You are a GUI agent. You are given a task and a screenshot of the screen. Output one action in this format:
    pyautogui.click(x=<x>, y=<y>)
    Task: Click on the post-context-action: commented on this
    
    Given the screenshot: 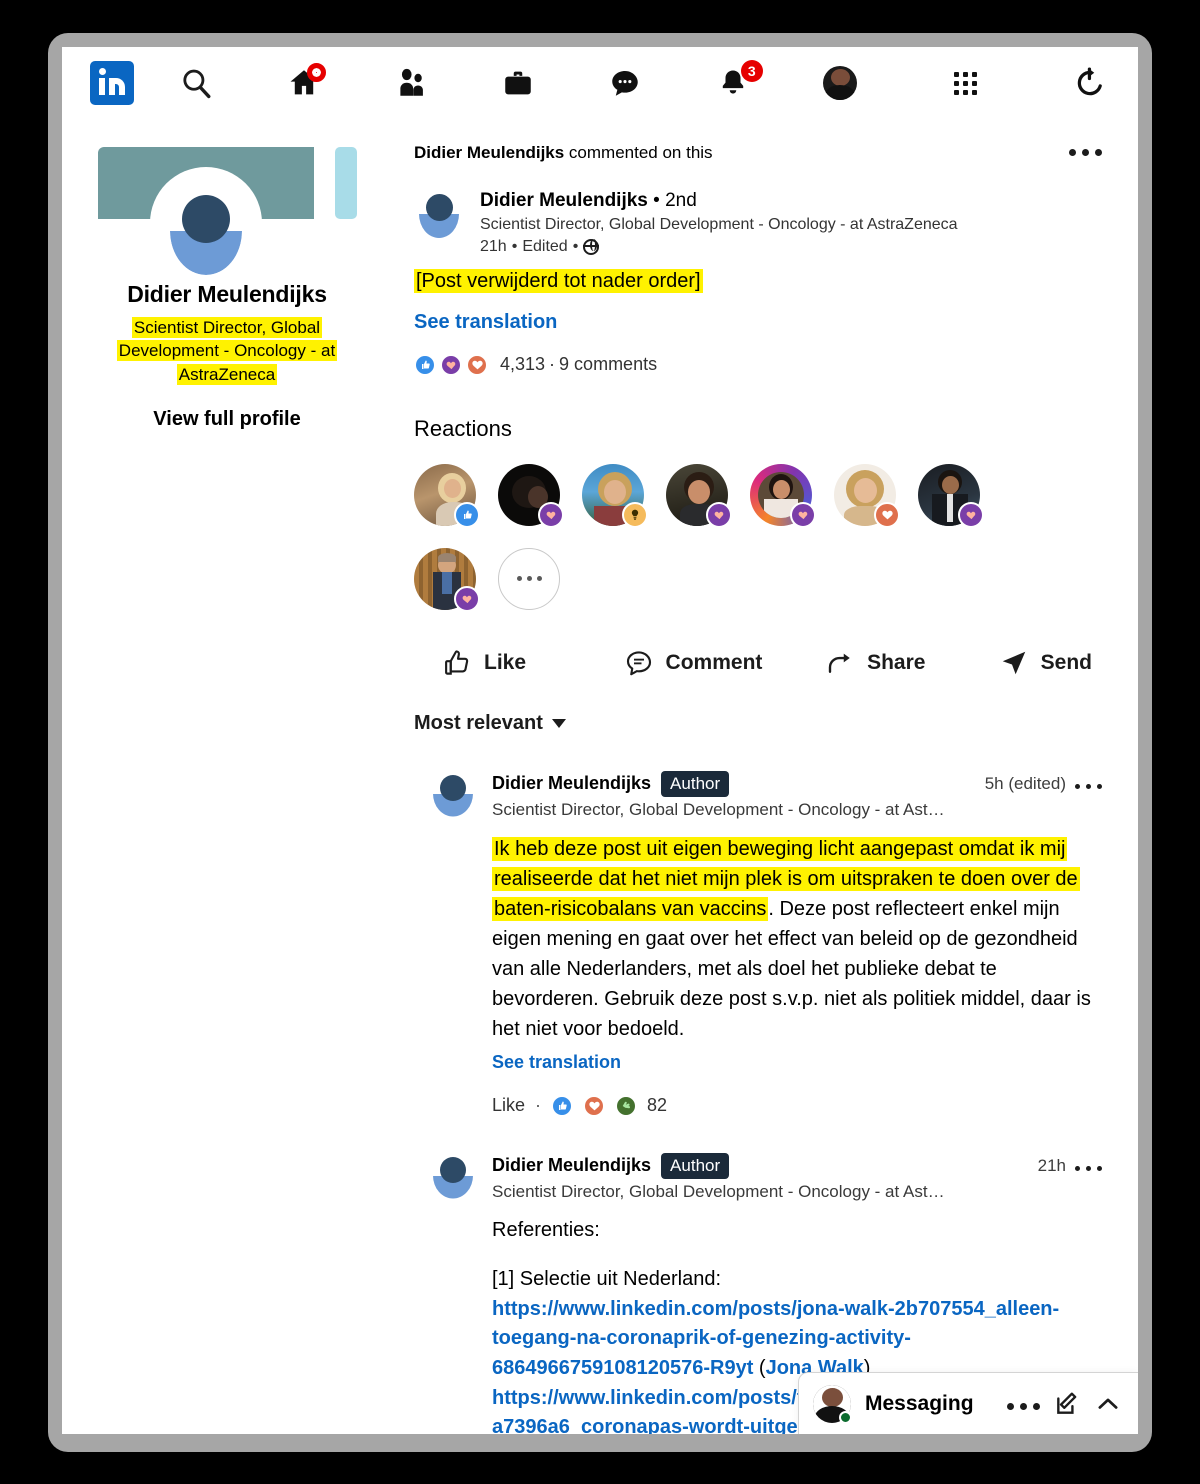 What is the action you would take?
    pyautogui.click(x=638, y=152)
    